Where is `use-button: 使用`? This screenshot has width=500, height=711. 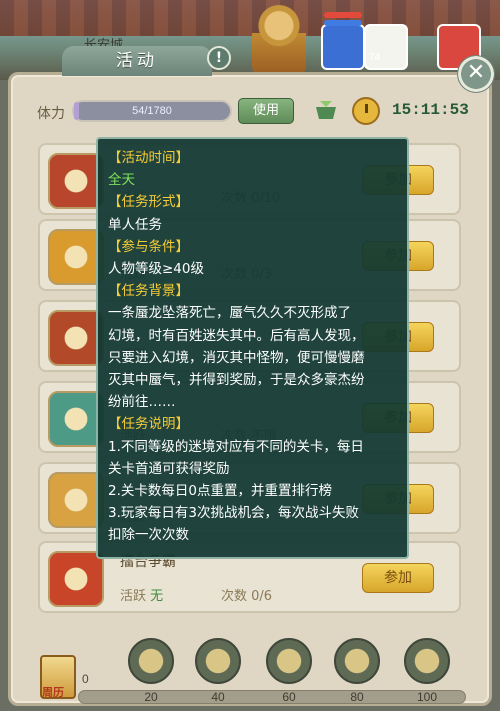
use-button: 使用 is located at coordinates (266, 111).